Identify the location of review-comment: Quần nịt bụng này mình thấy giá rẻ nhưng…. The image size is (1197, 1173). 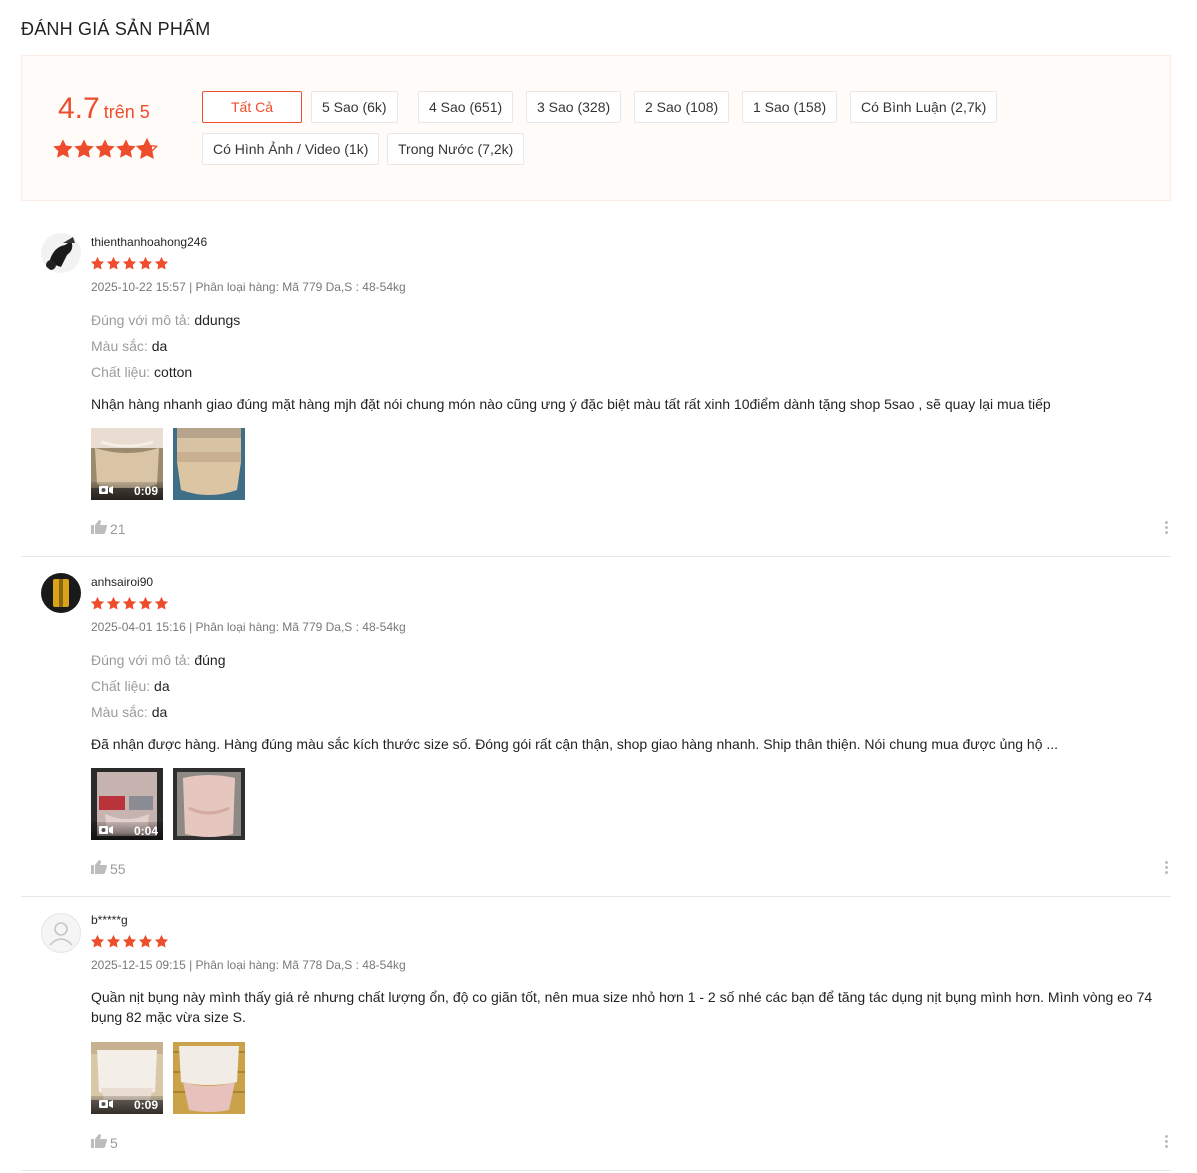
(622, 1007).